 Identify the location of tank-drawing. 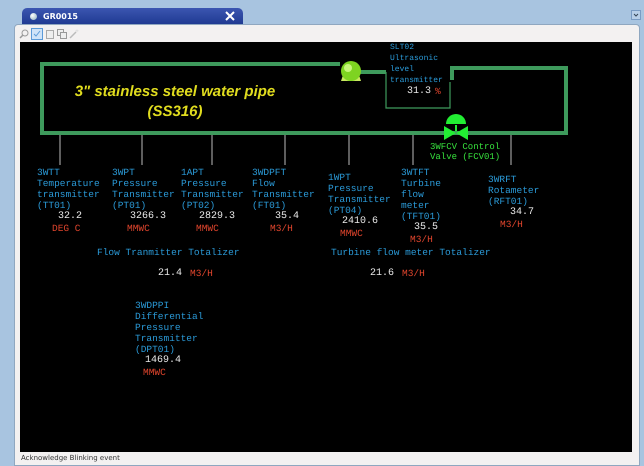
(418, 90).